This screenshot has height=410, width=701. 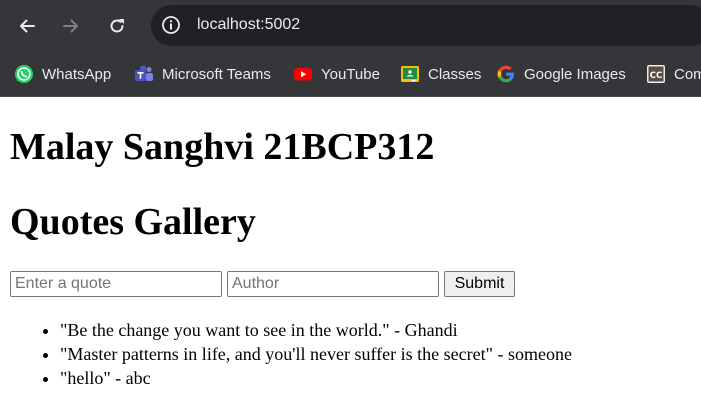 I want to click on bookmark-whatsapp: WhatsApp, so click(x=62, y=74).